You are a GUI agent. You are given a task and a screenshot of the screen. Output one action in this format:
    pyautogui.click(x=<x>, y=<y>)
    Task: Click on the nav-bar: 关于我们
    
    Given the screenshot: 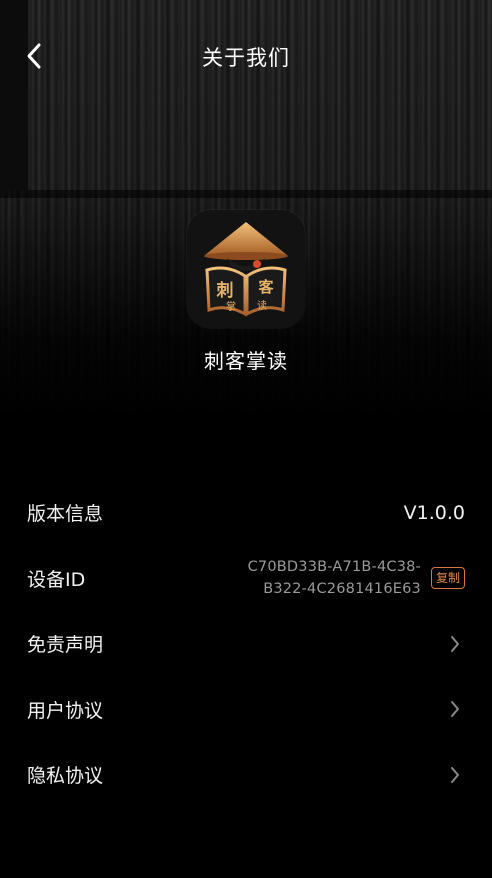 What is the action you would take?
    pyautogui.click(x=246, y=56)
    